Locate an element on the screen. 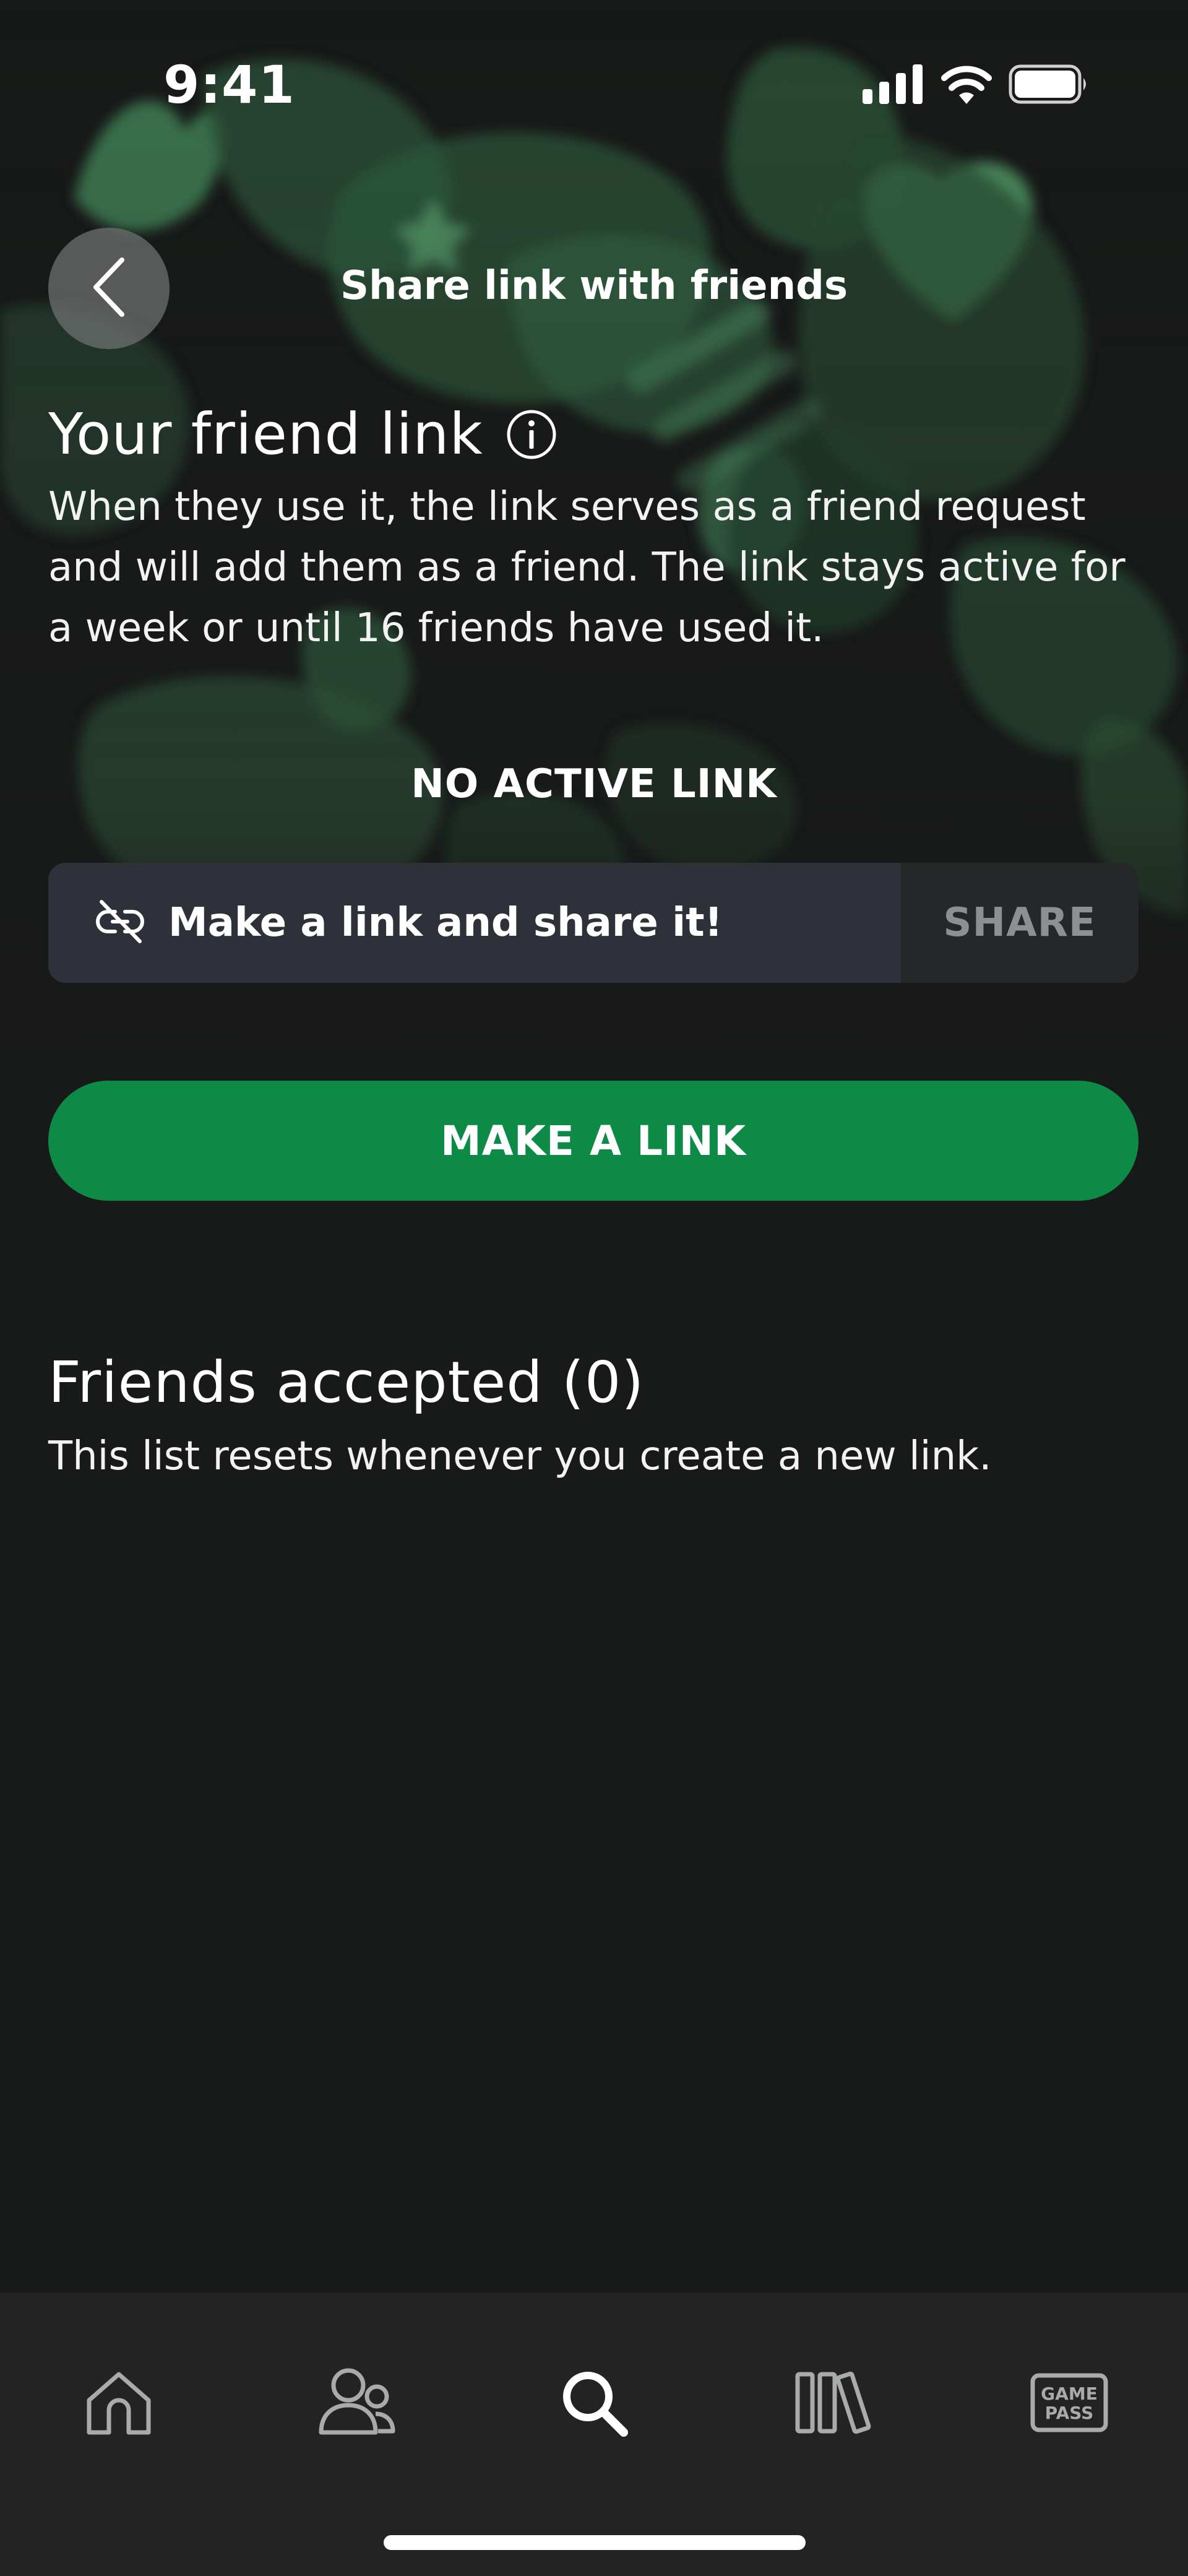 The height and width of the screenshot is (2576, 1188). link-status: NO ACTIVE LINK is located at coordinates (594, 784).